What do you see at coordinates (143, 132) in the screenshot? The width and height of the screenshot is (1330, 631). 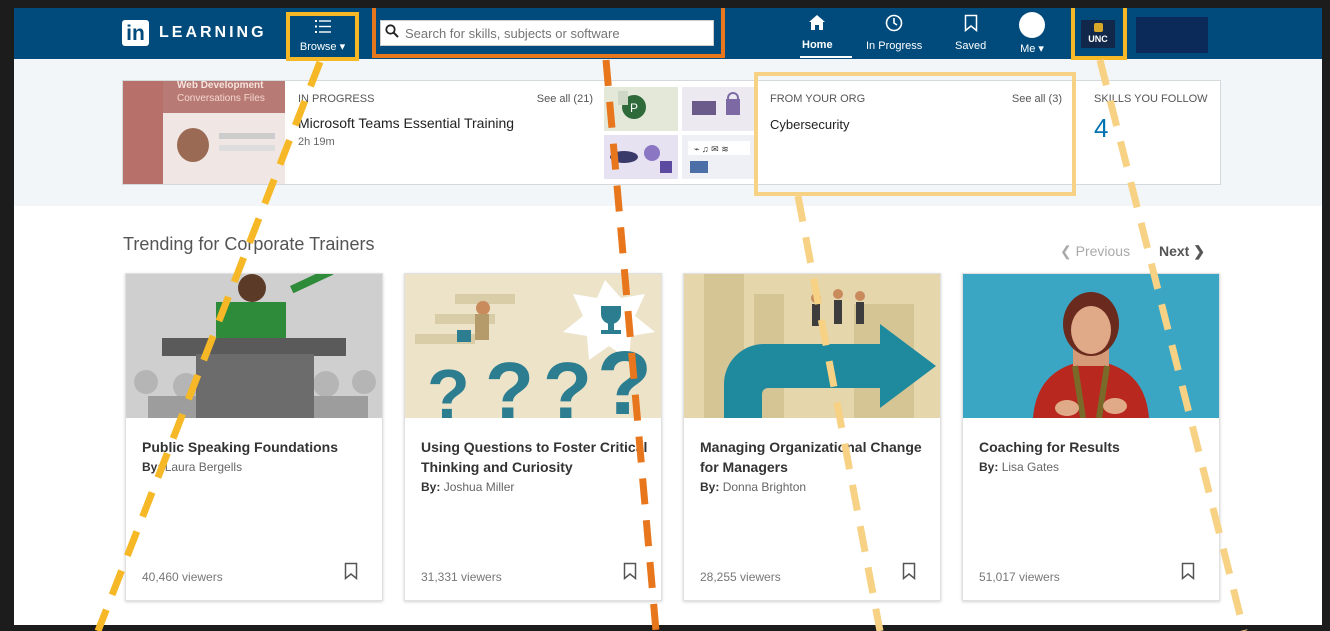 I see `thumbnail-sidebar` at bounding box center [143, 132].